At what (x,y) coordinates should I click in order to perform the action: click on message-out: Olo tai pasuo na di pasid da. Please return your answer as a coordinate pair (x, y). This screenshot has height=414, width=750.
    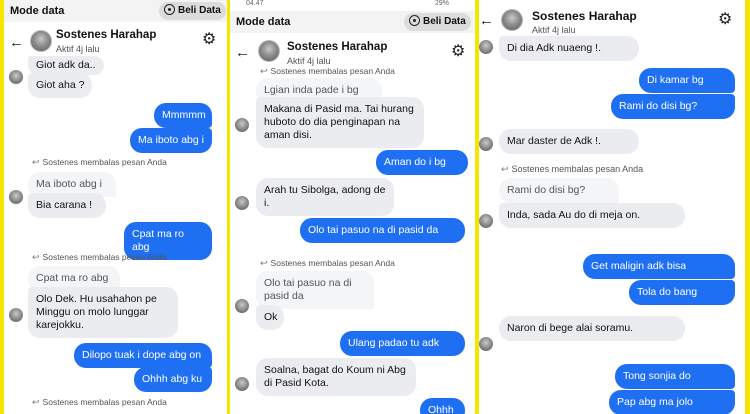
    Looking at the image, I should click on (382, 230).